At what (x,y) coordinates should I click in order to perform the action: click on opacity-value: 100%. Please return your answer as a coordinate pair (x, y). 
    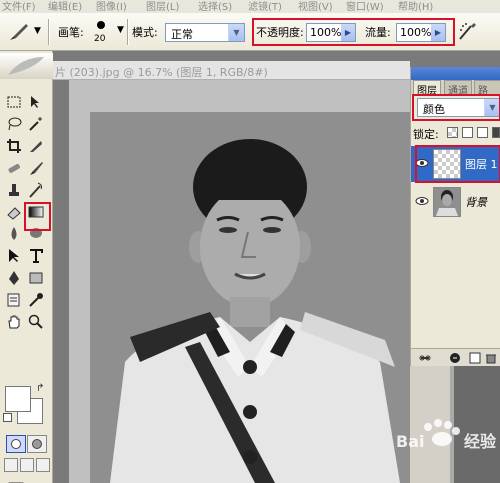
    Looking at the image, I should click on (326, 32).